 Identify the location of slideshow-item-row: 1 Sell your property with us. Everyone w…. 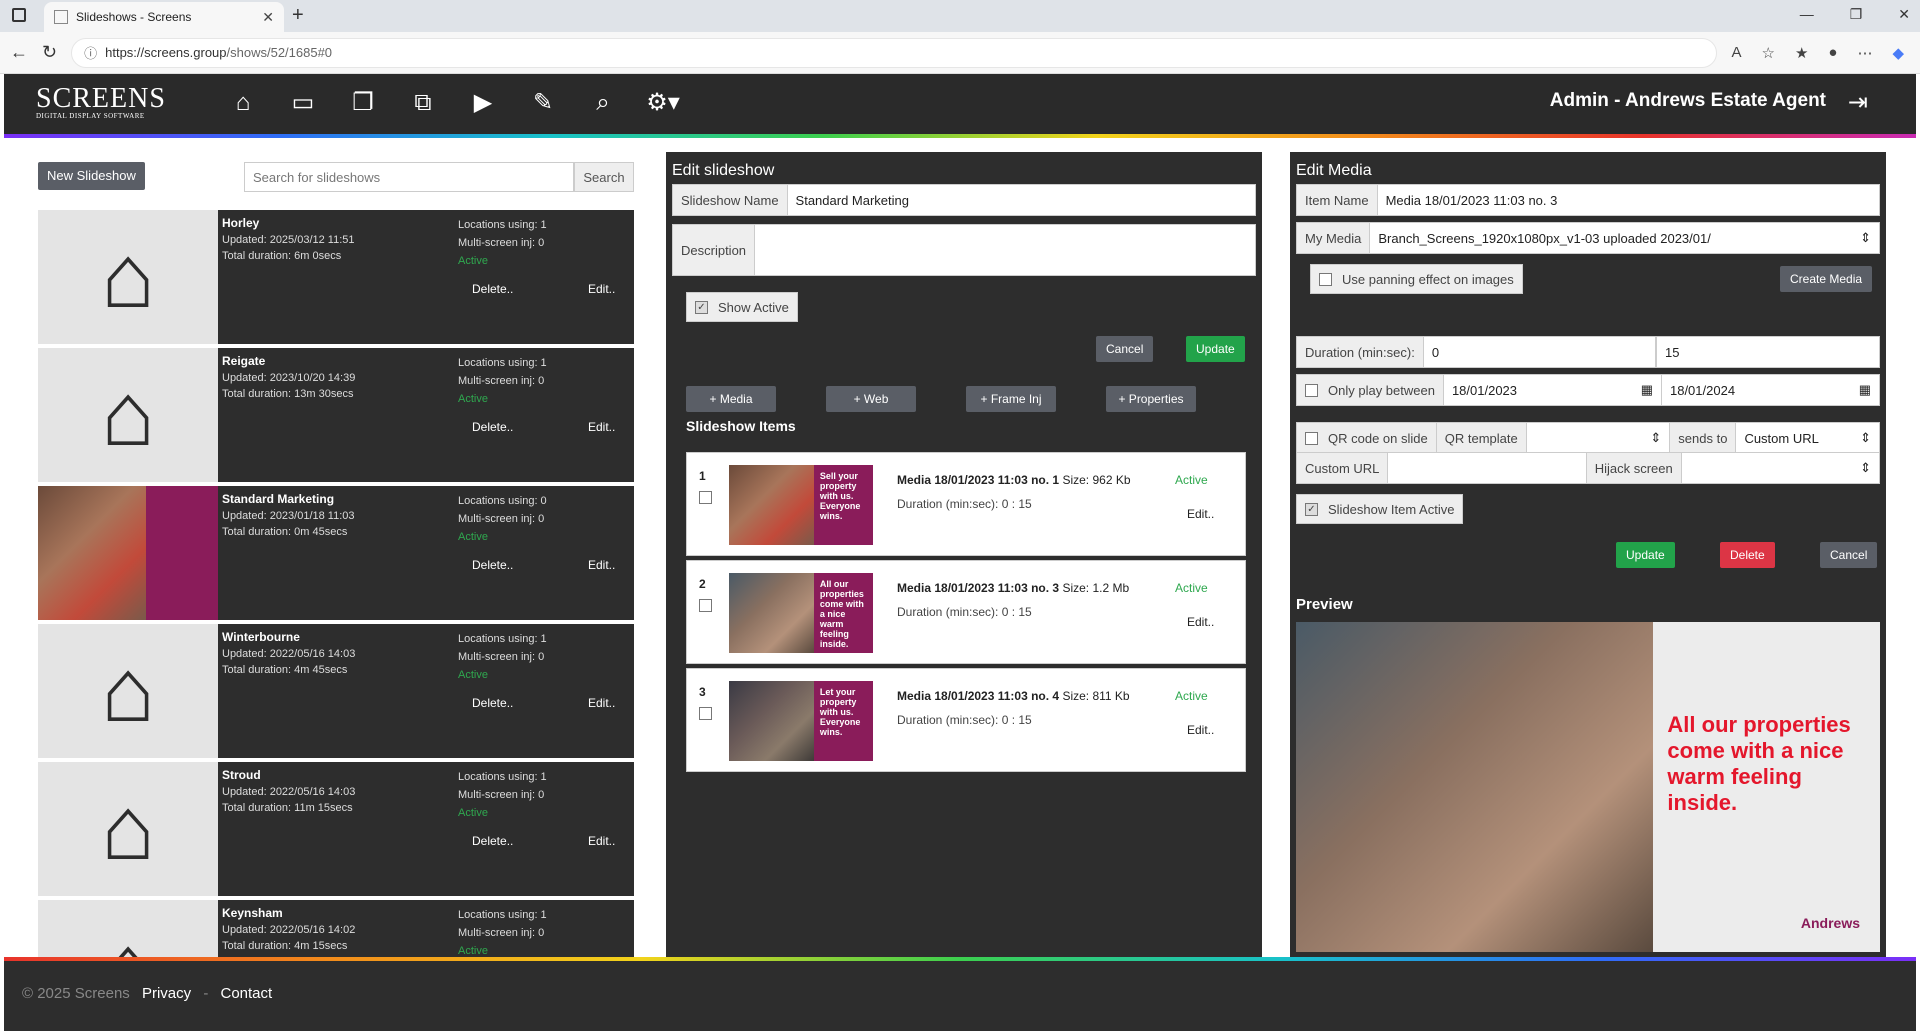
(966, 504).